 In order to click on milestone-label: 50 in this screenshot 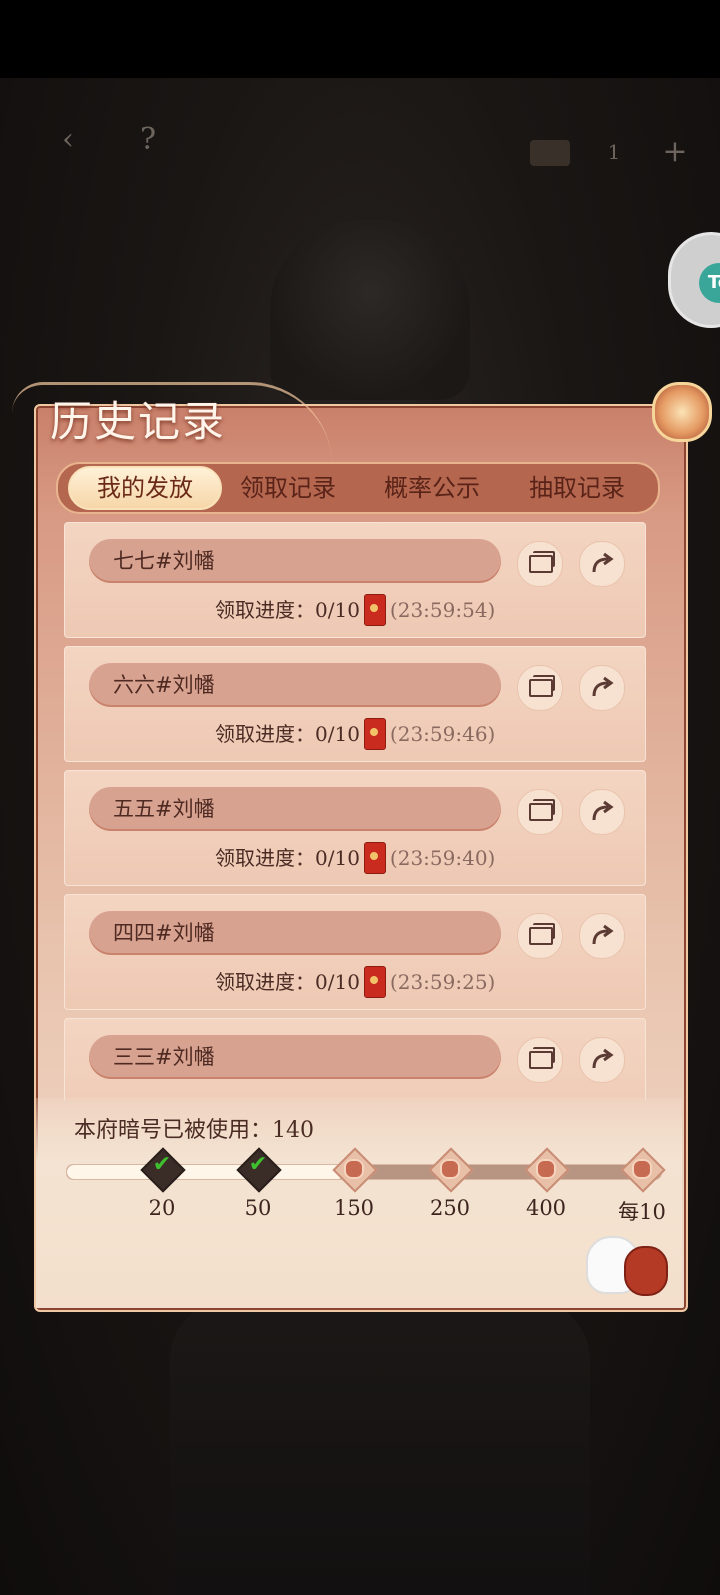, I will do `click(258, 1208)`.